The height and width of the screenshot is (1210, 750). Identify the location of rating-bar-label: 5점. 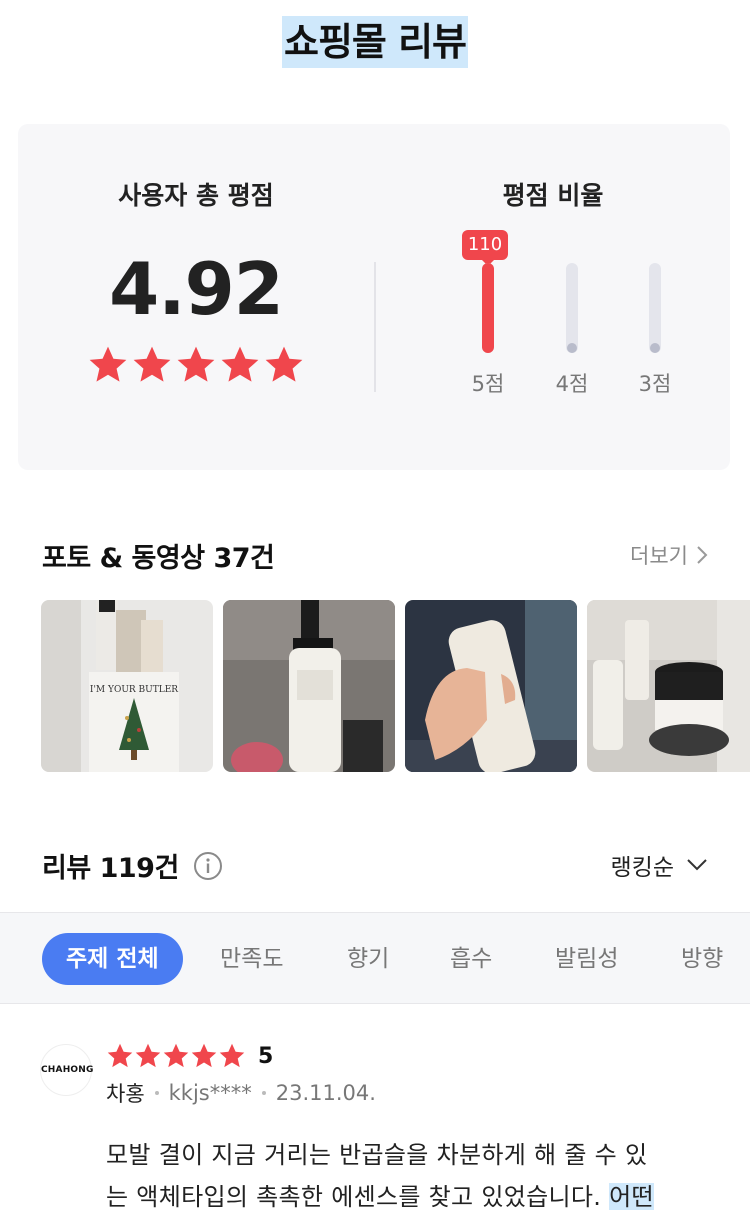
(488, 384).